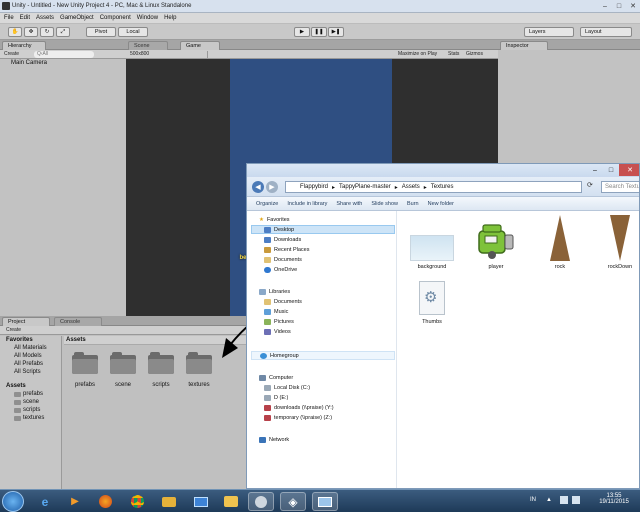 This screenshot has width=640, height=512. I want to click on nav-drive-y: downloads (\\praise) (Y:), so click(299, 407).